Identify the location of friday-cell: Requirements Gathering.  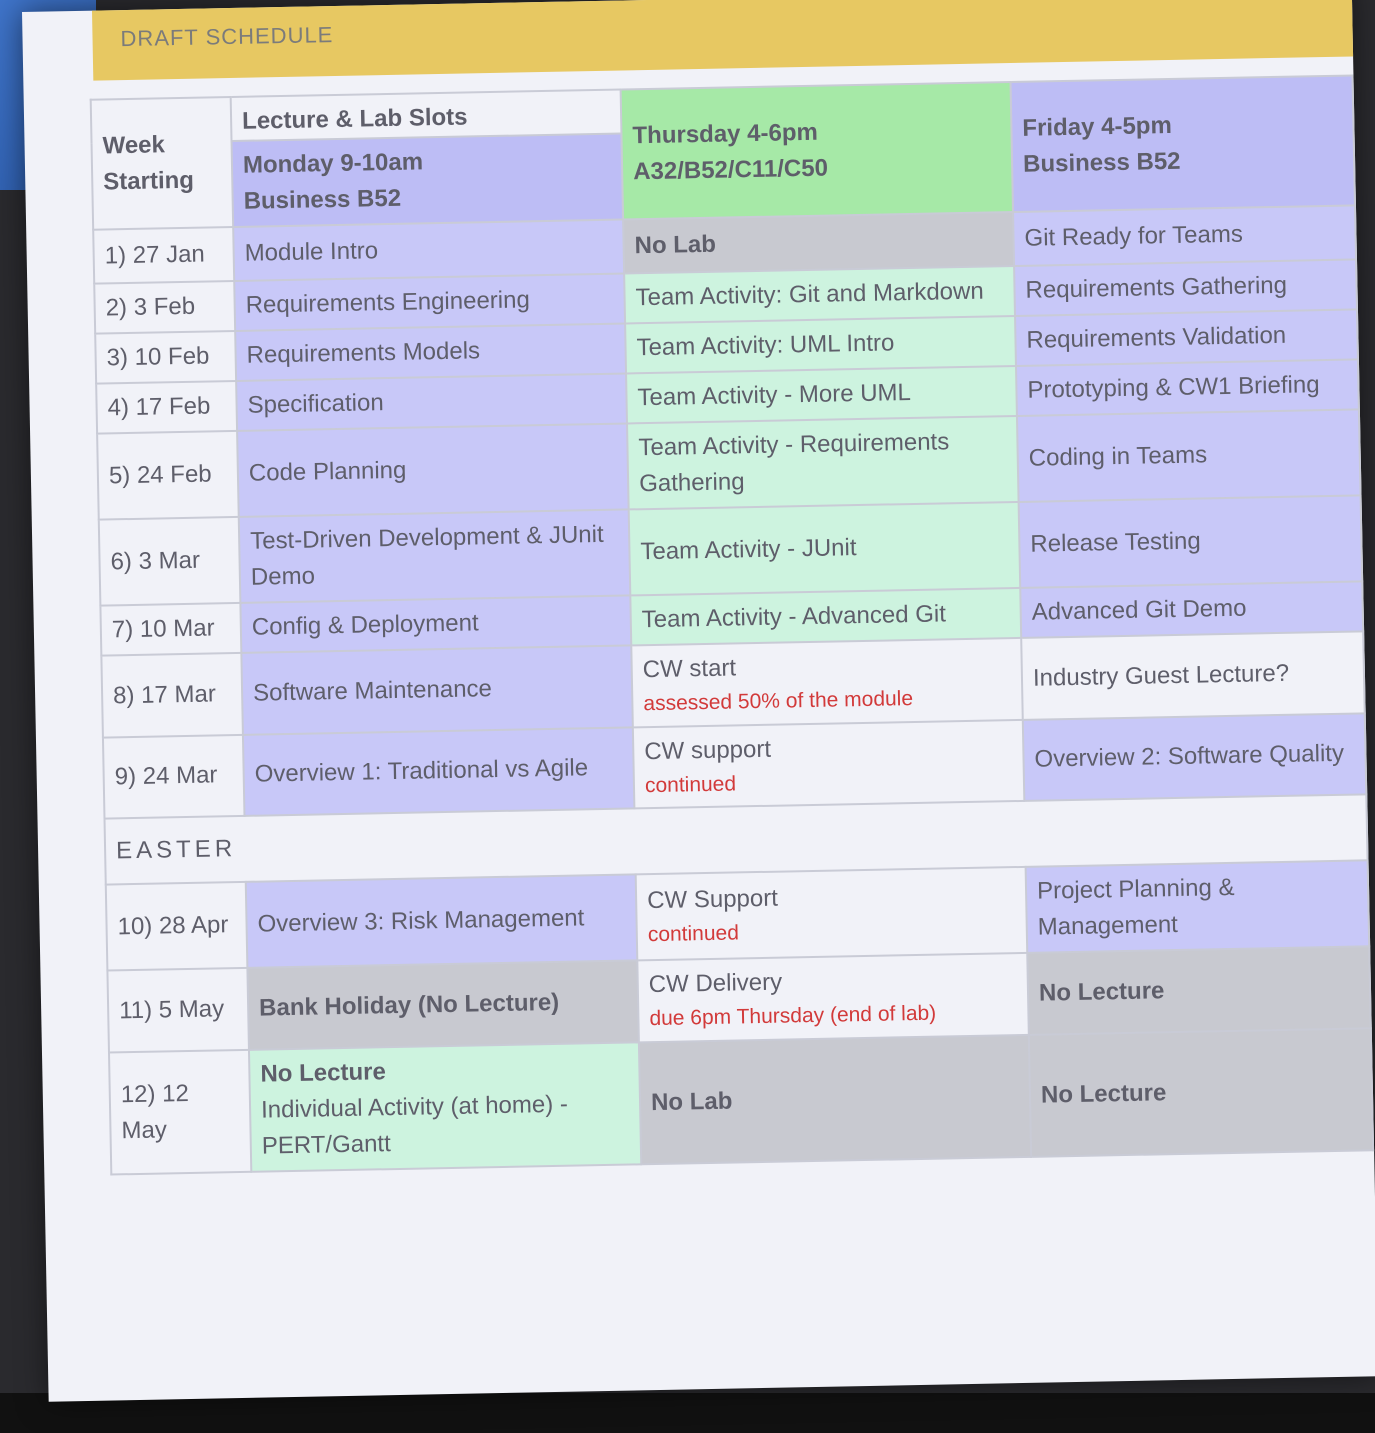
(1185, 287).